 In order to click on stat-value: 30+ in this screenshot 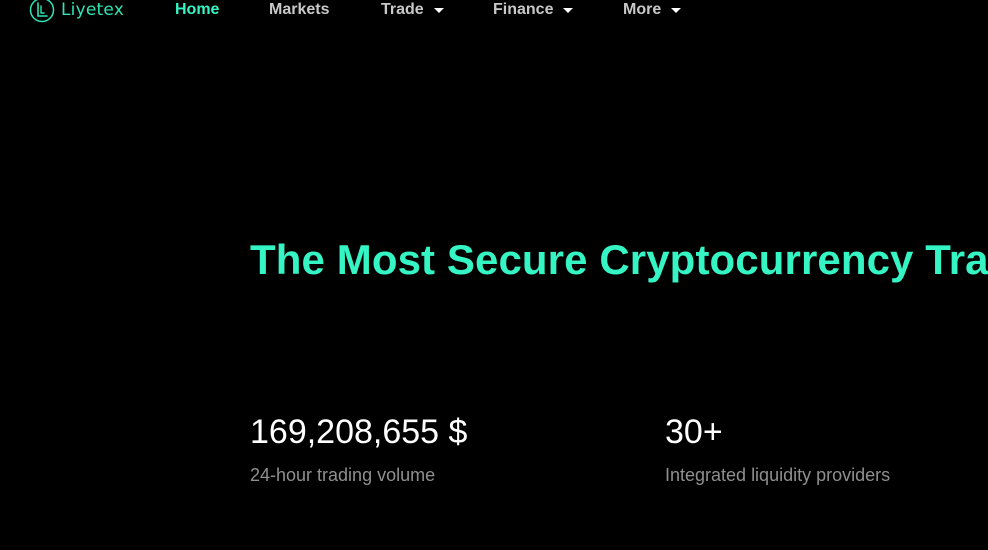, I will do `click(694, 432)`.